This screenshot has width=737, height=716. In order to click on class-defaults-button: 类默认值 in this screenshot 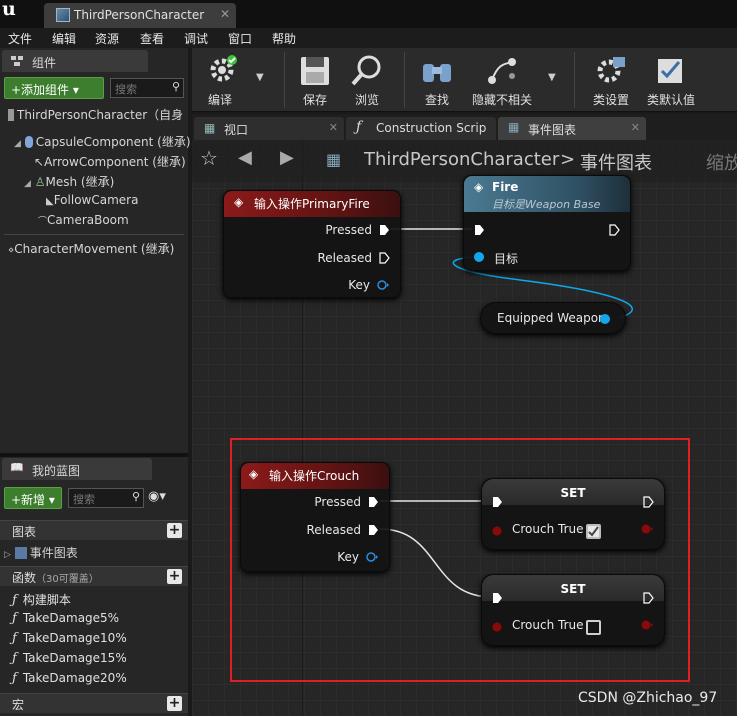, I will do `click(671, 80)`.